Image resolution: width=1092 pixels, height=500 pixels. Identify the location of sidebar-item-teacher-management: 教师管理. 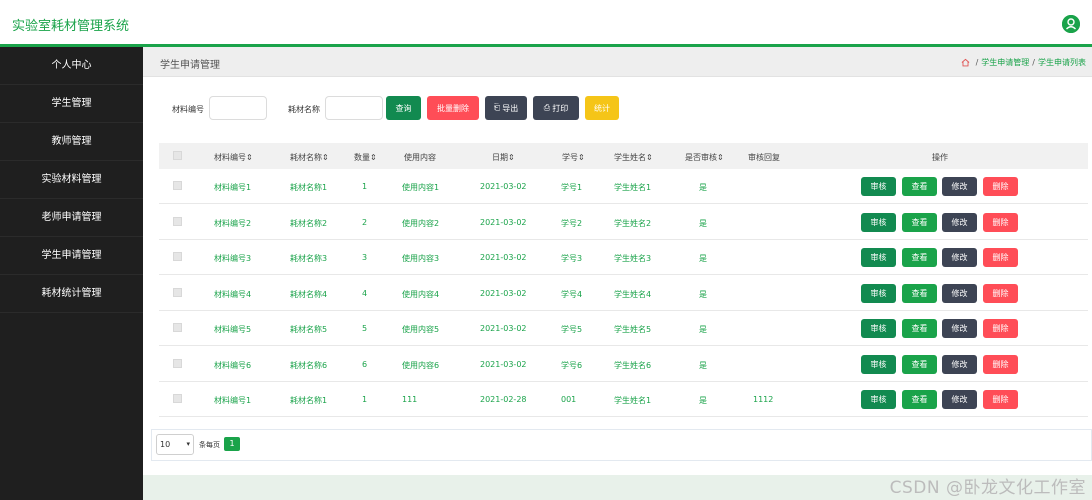
(71, 142).